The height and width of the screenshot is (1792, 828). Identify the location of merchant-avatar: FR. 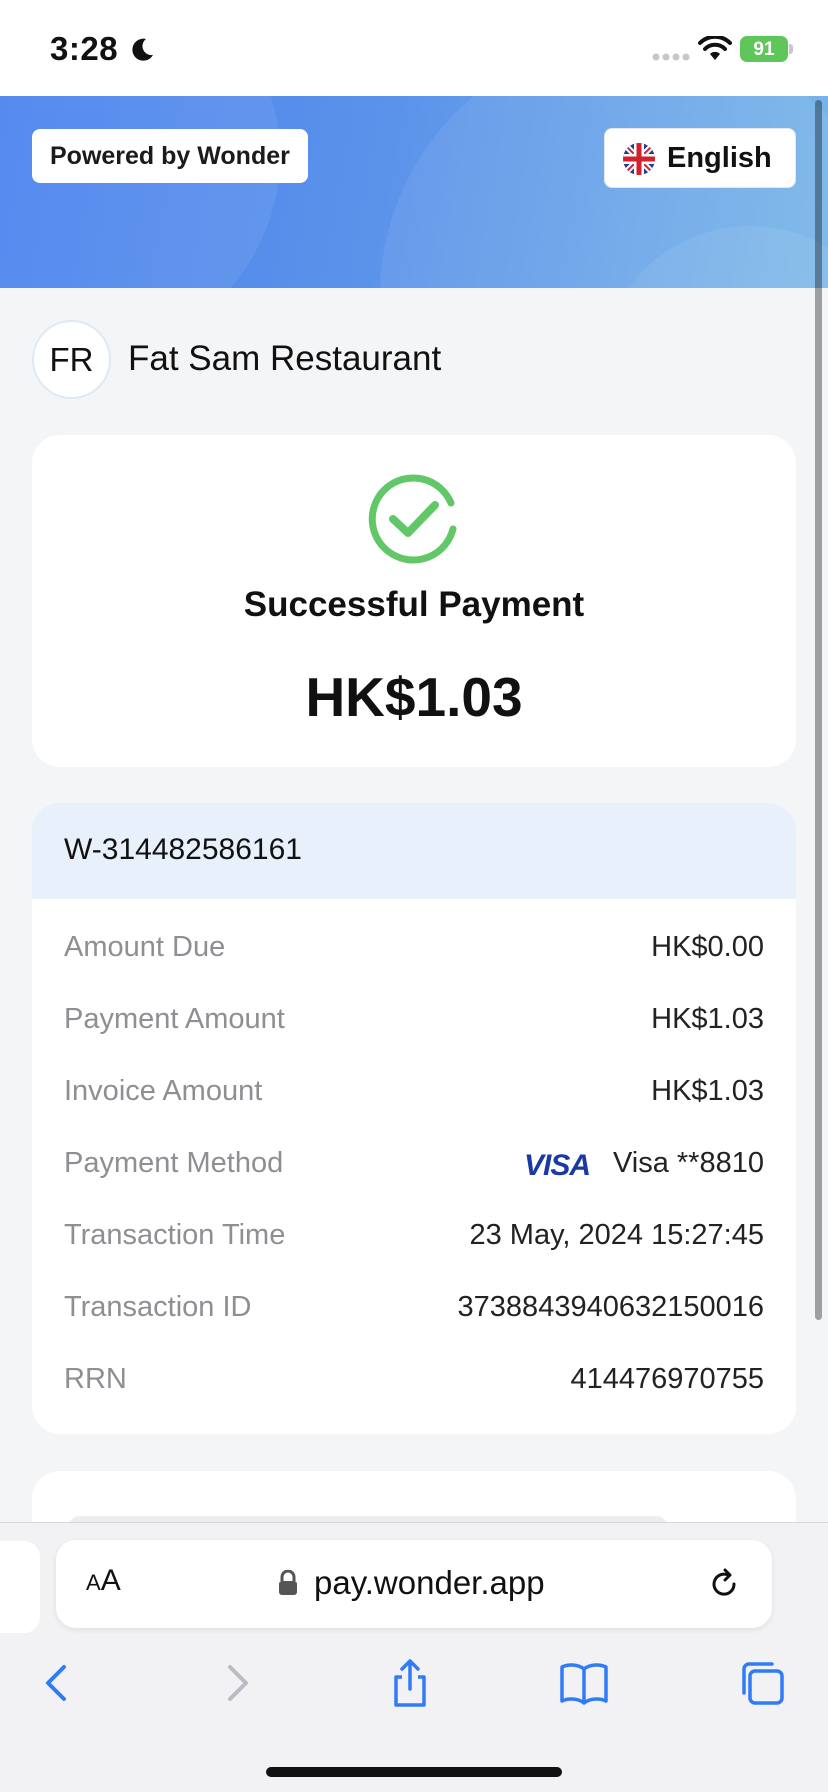
(71, 359).